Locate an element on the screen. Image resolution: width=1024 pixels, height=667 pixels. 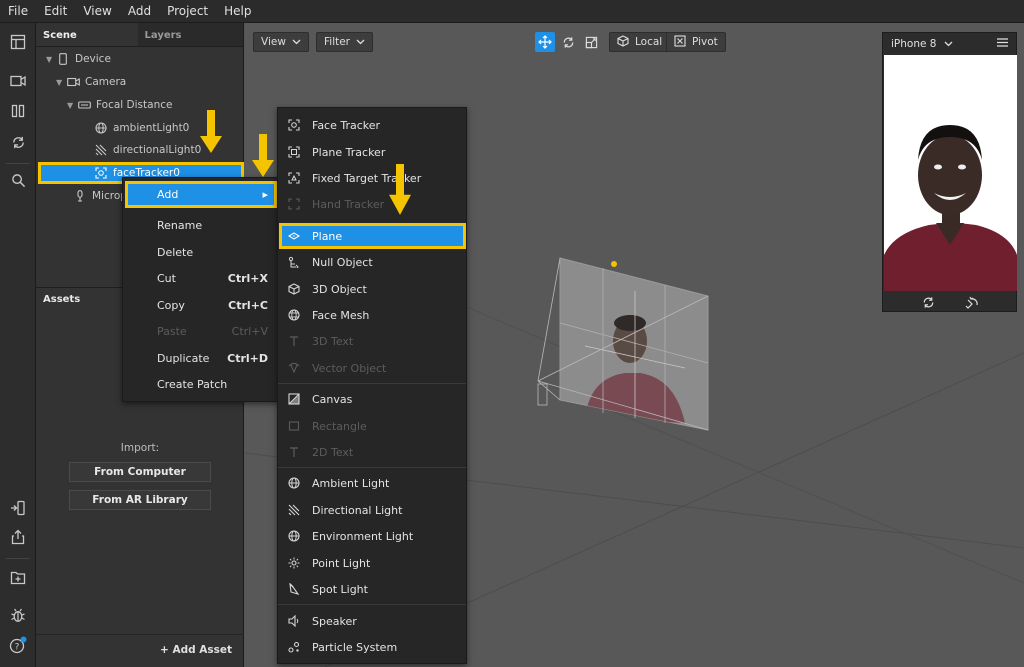
reset-orientation-icon is located at coordinates (972, 304).